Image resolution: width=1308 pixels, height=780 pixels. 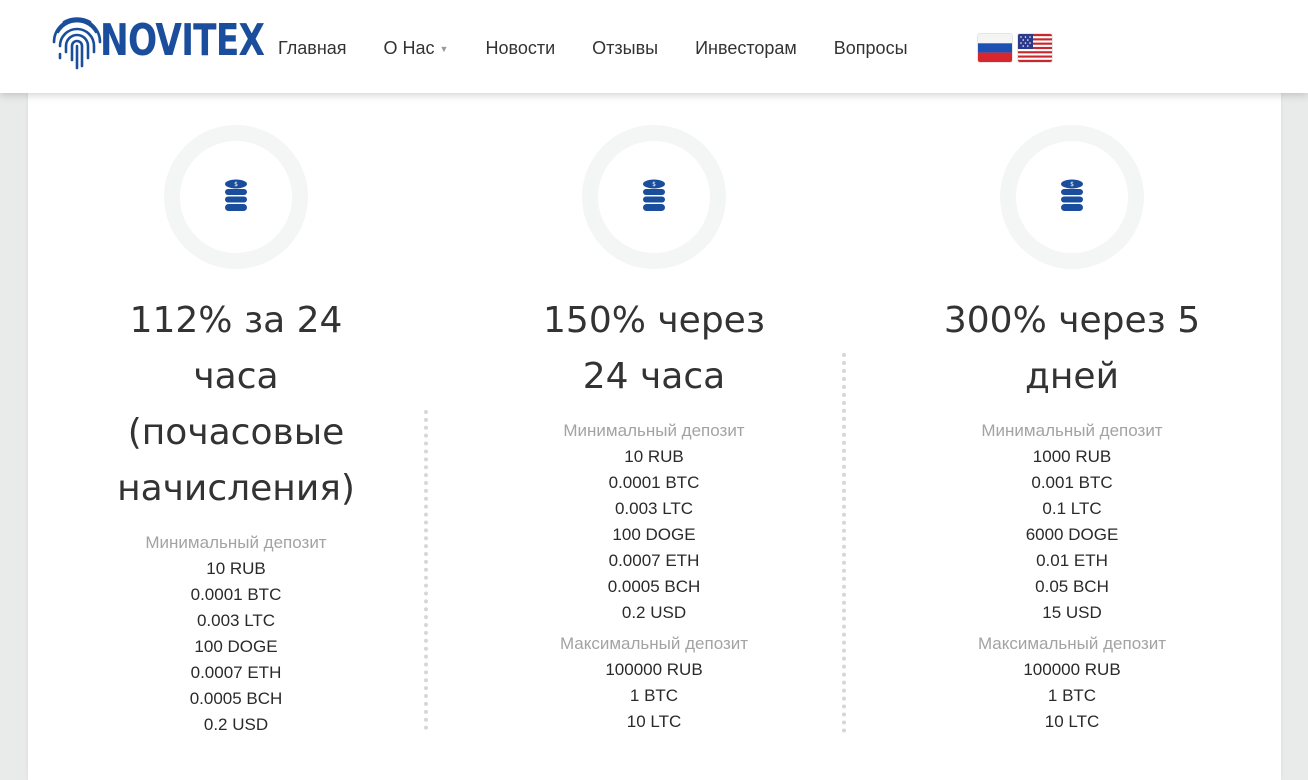 What do you see at coordinates (77, 43) in the screenshot?
I see `fingerprint-logo-icon` at bounding box center [77, 43].